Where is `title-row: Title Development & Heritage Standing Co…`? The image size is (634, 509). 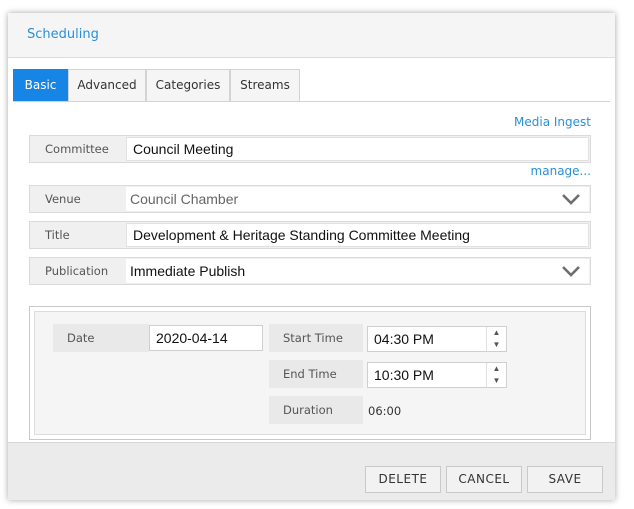 title-row: Title Development & Heritage Standing Co… is located at coordinates (310, 235).